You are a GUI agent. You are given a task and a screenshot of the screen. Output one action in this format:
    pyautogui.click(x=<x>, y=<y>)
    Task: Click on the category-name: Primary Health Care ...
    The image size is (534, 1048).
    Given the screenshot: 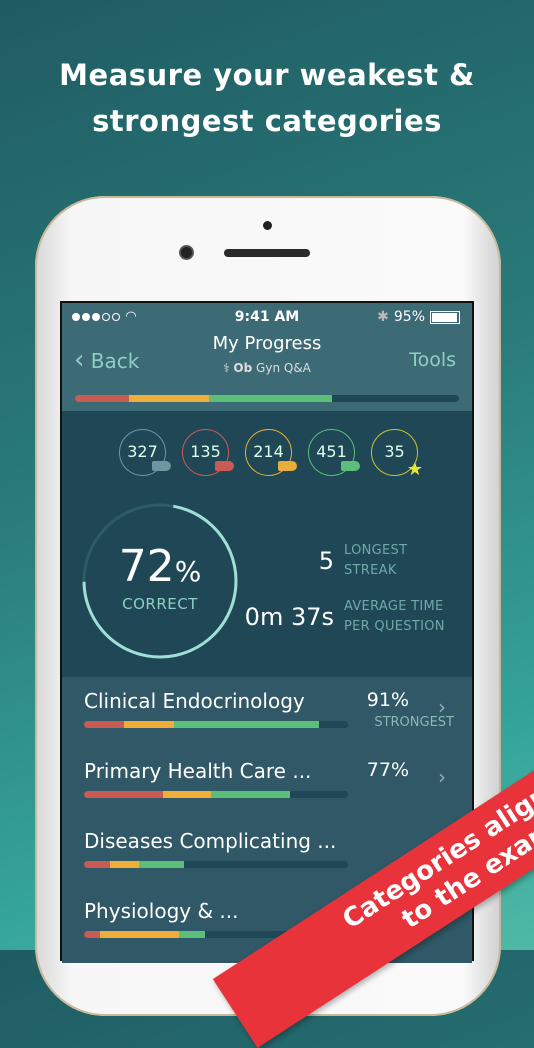 What is the action you would take?
    pyautogui.click(x=198, y=771)
    